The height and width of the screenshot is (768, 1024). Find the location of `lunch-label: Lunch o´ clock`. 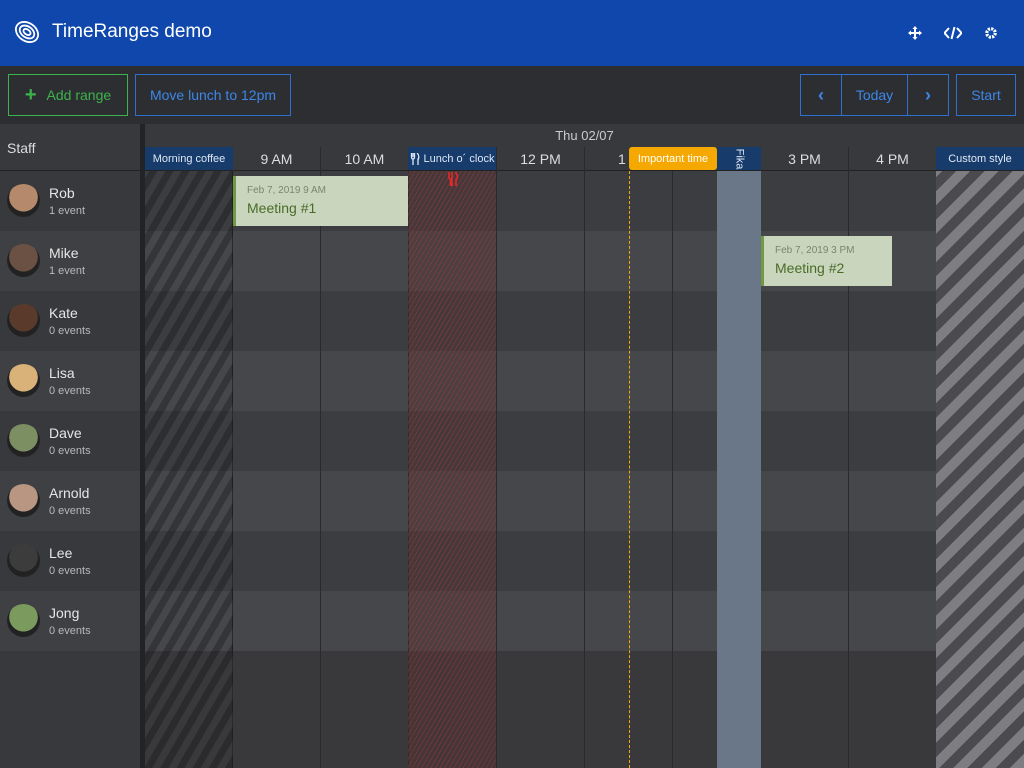

lunch-label: Lunch o´ clock is located at coordinates (452, 158).